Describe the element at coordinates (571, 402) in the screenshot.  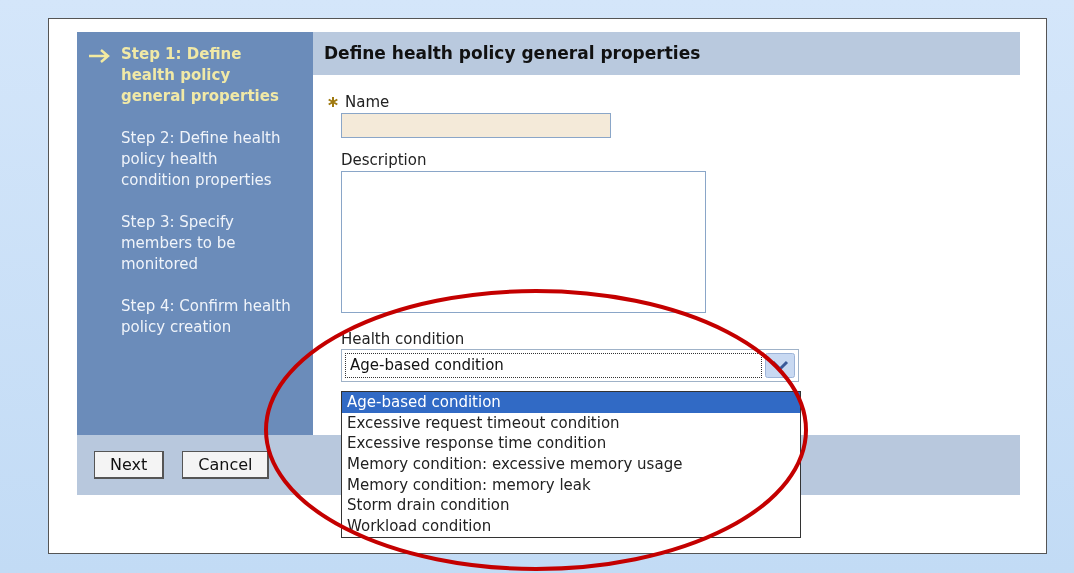
I see `dropdown-option: Age-based condition` at that location.